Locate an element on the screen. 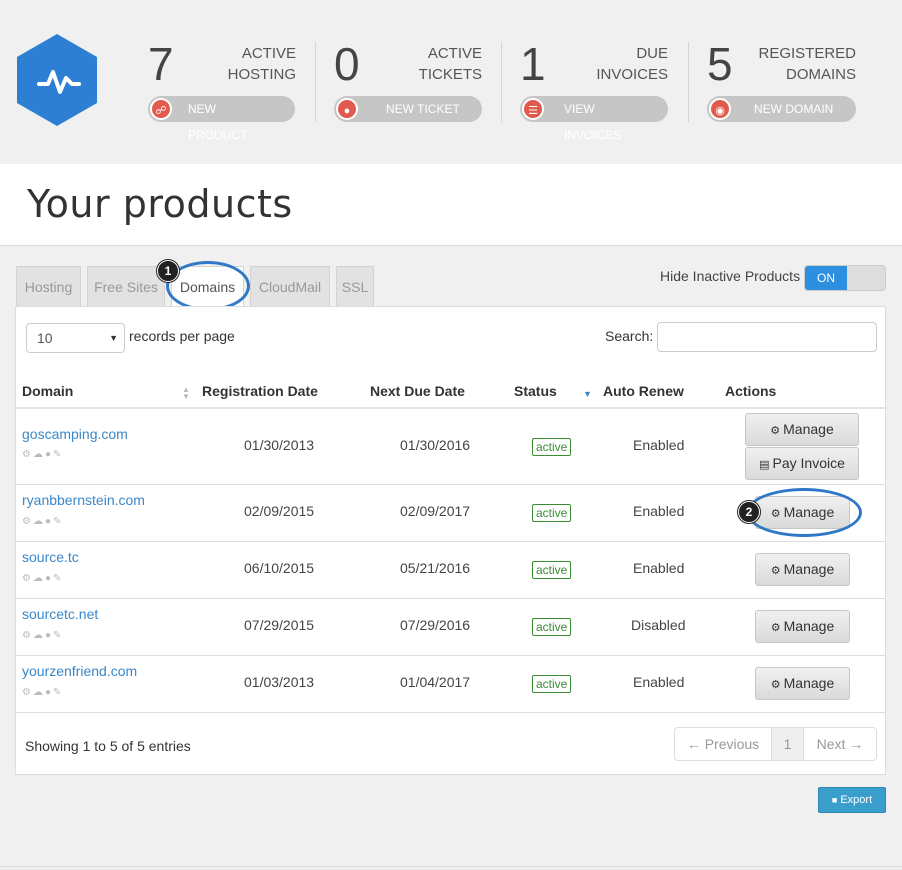  domain-link: yourzenfriend.com is located at coordinates (79, 671).